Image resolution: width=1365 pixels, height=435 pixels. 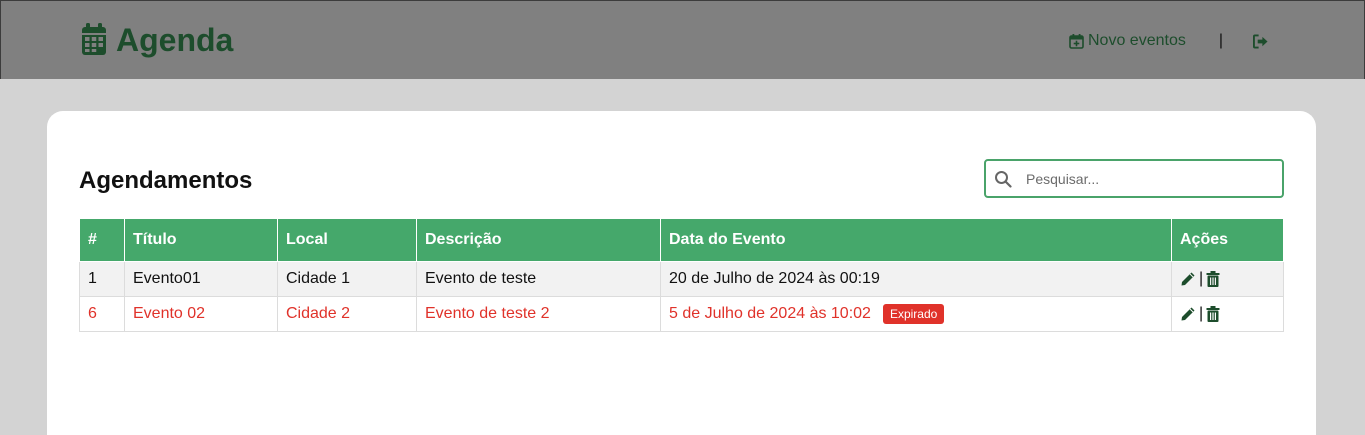 I want to click on search-box, so click(x=1134, y=178).